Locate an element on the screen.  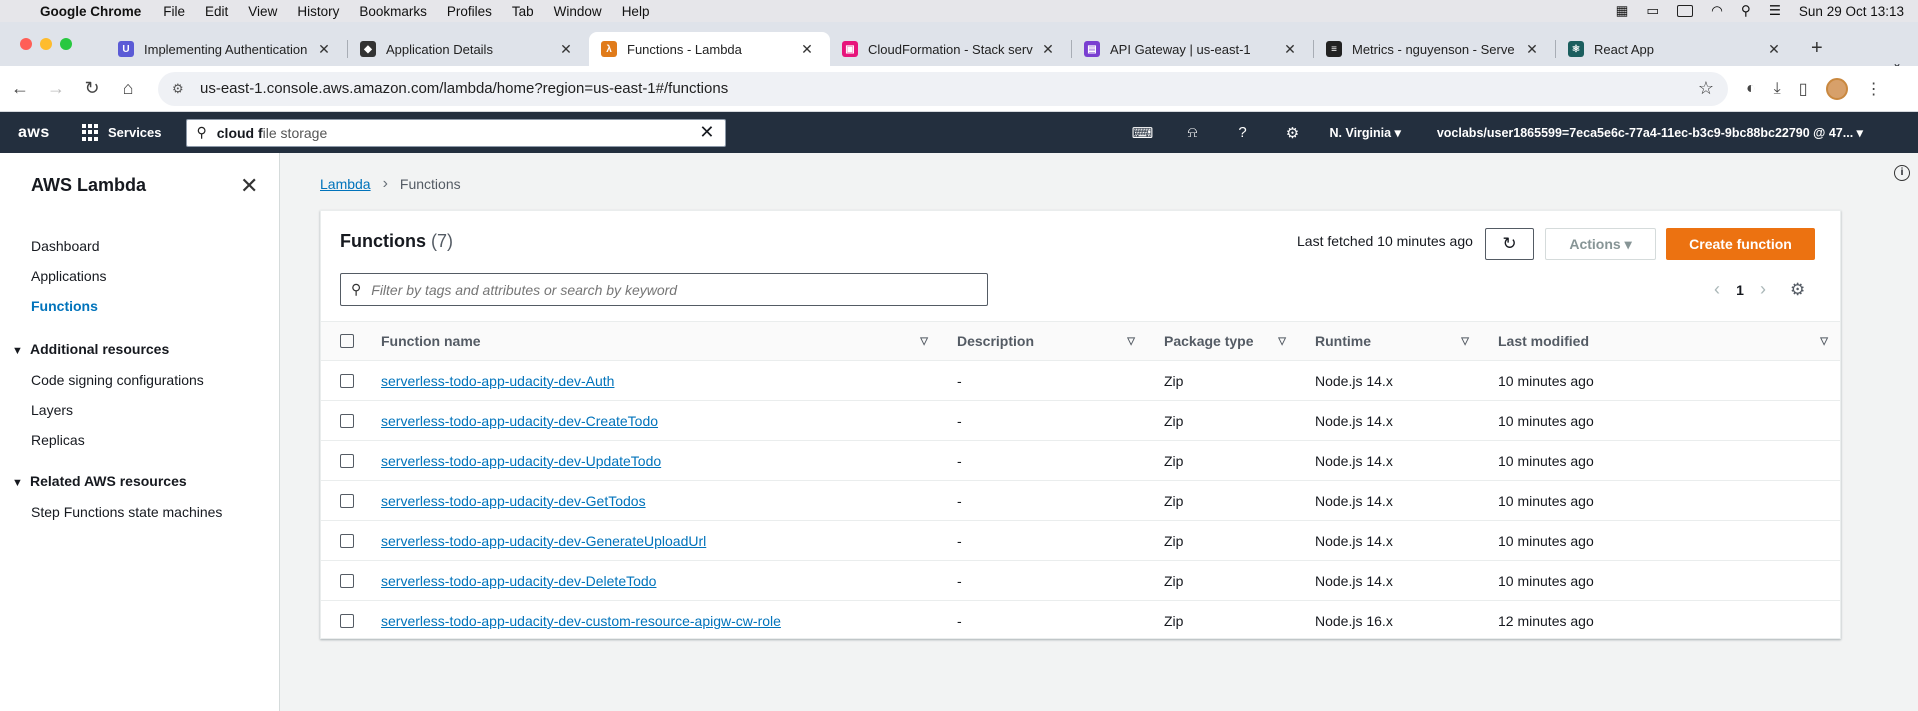
profile-avatar is located at coordinates (1836, 88).